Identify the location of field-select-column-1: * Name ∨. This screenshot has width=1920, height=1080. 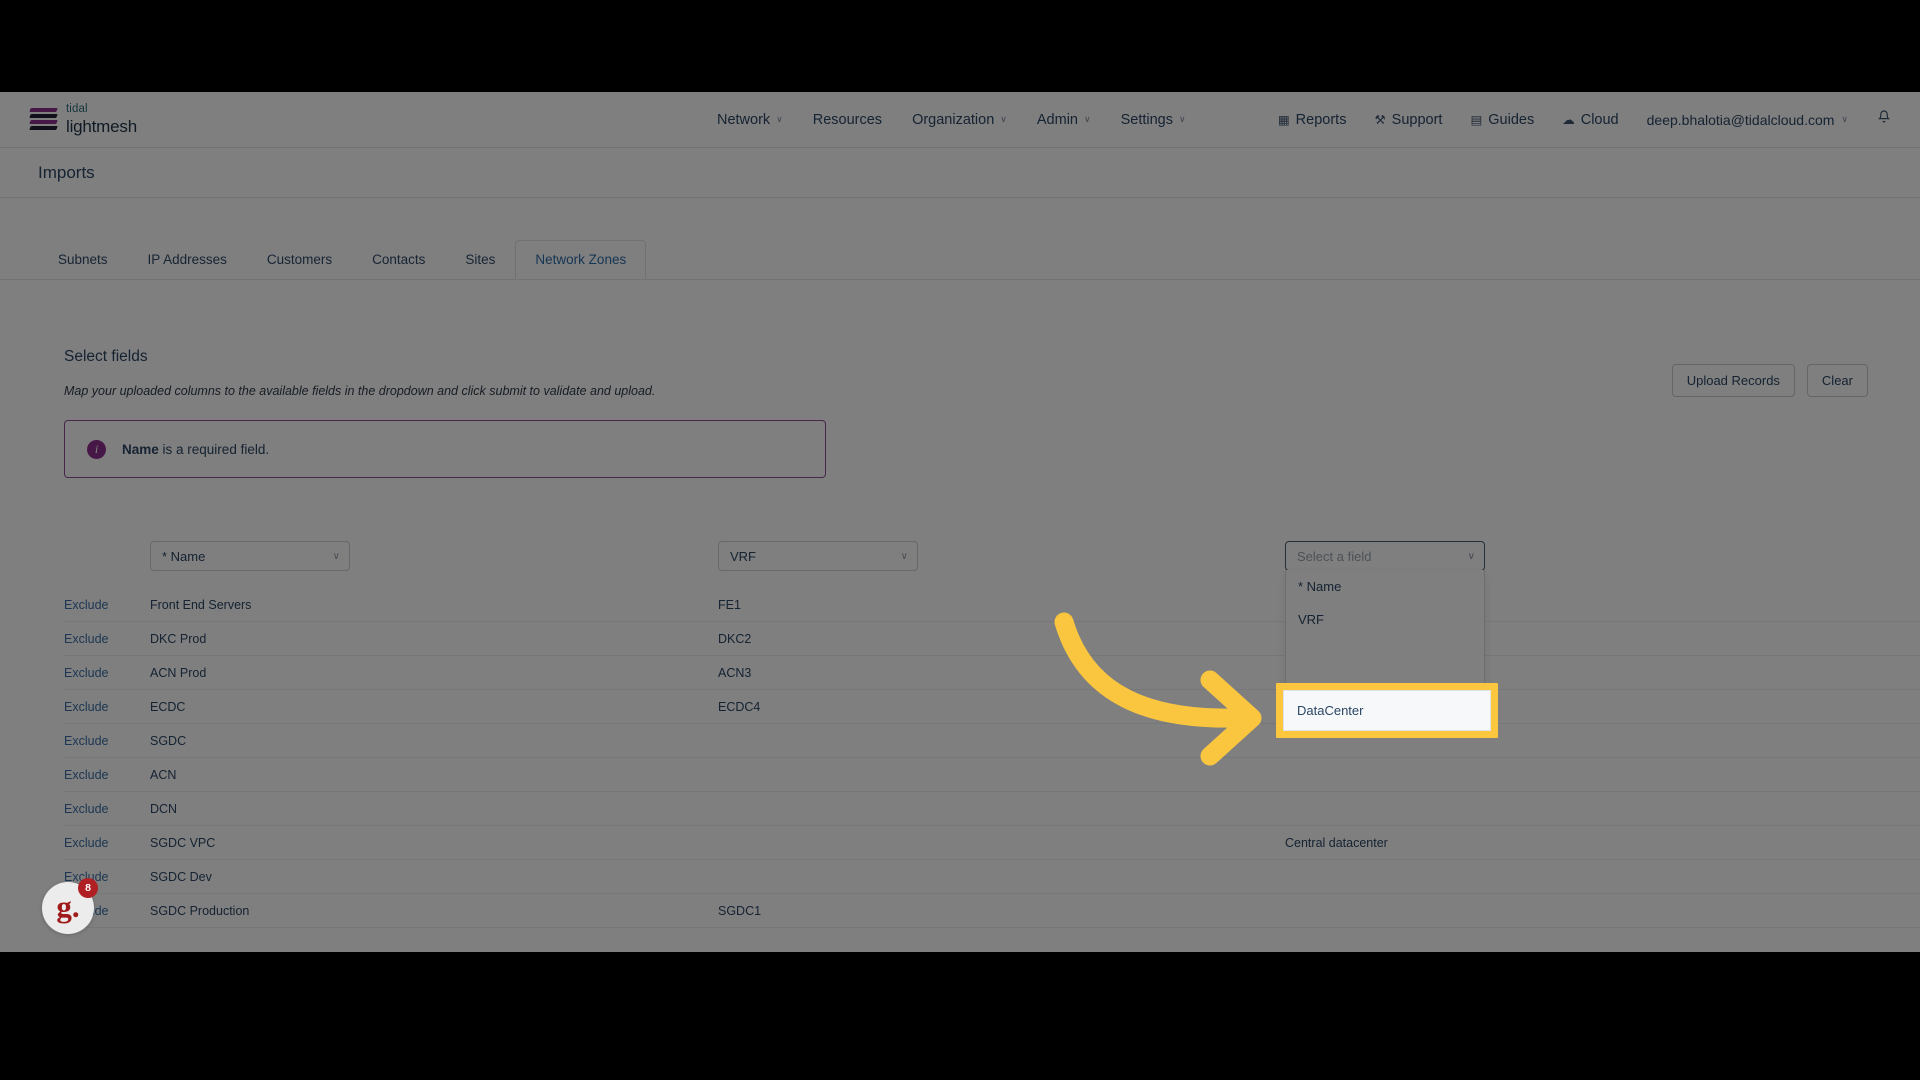
(250, 556).